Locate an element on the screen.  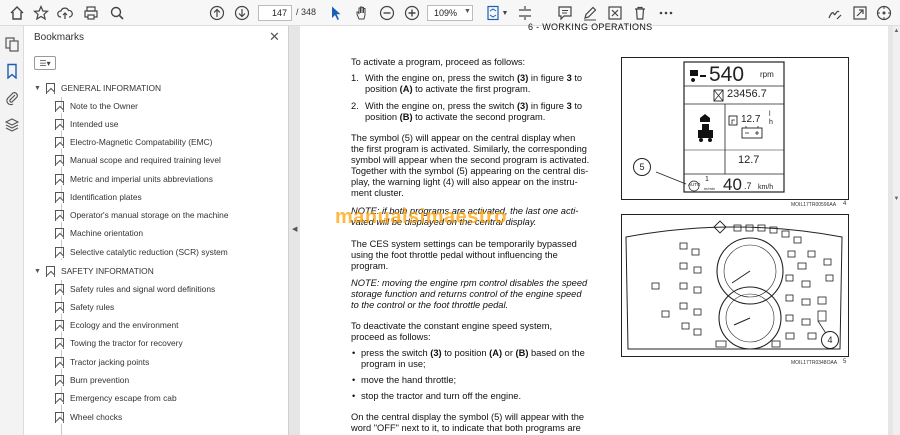
page-down-icon is located at coordinates (242, 13).